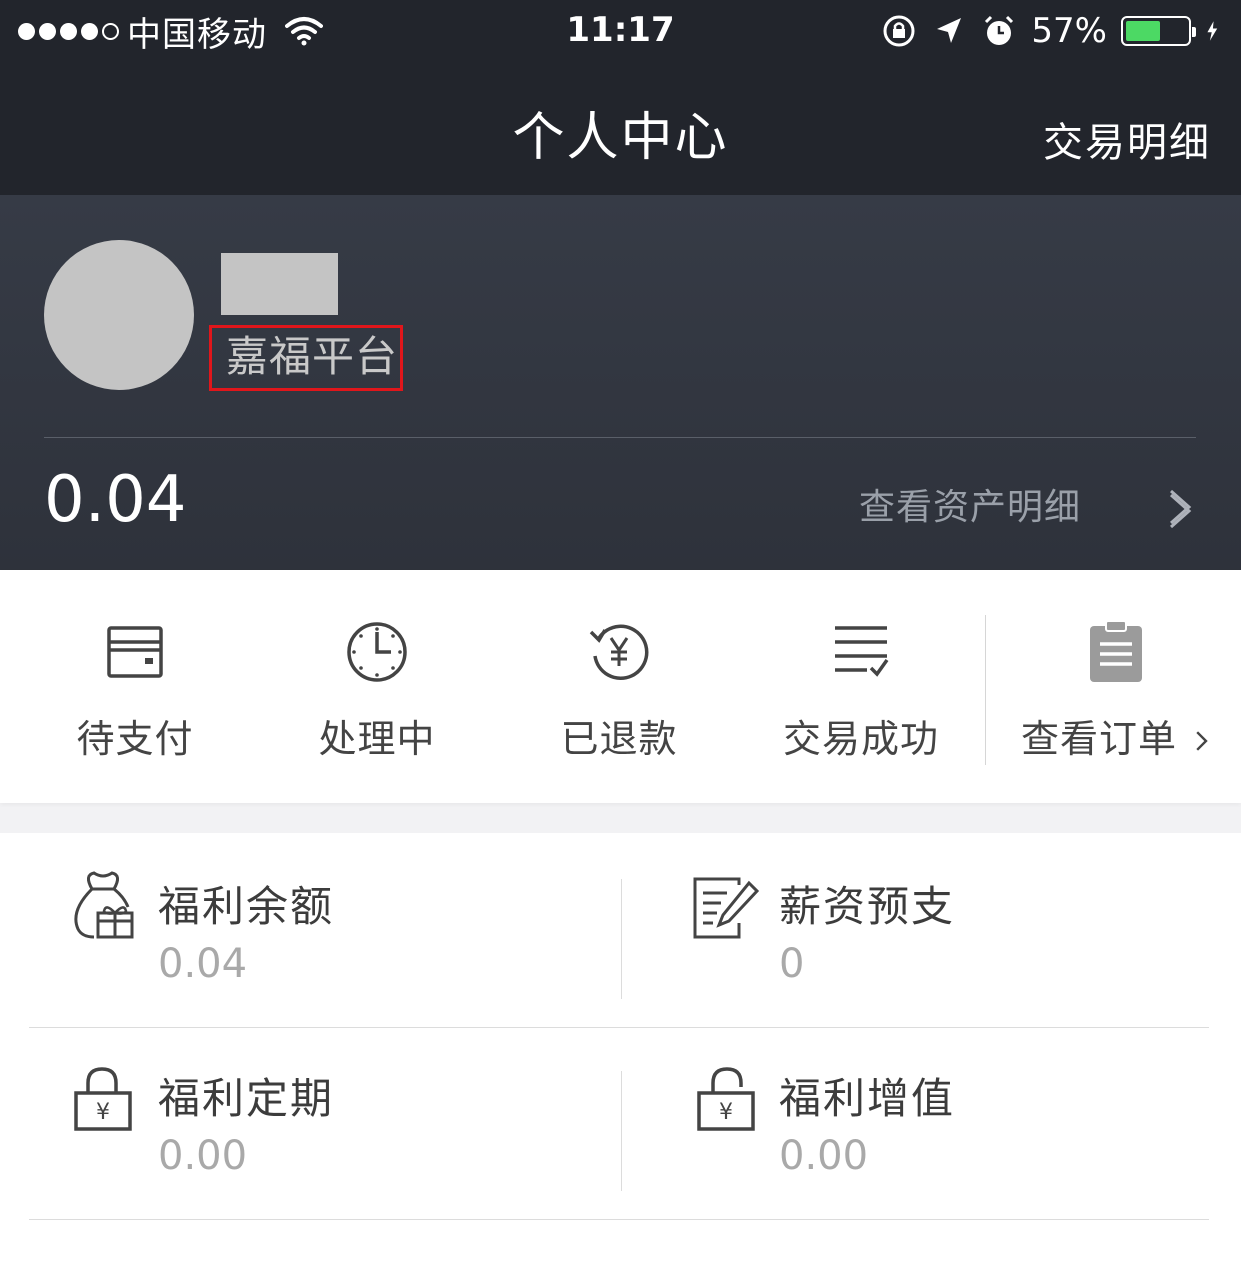 Image resolution: width=1241 pixels, height=1281 pixels. Describe the element at coordinates (1115, 686) in the screenshot. I see `view-orders-button: 查看订单` at that location.